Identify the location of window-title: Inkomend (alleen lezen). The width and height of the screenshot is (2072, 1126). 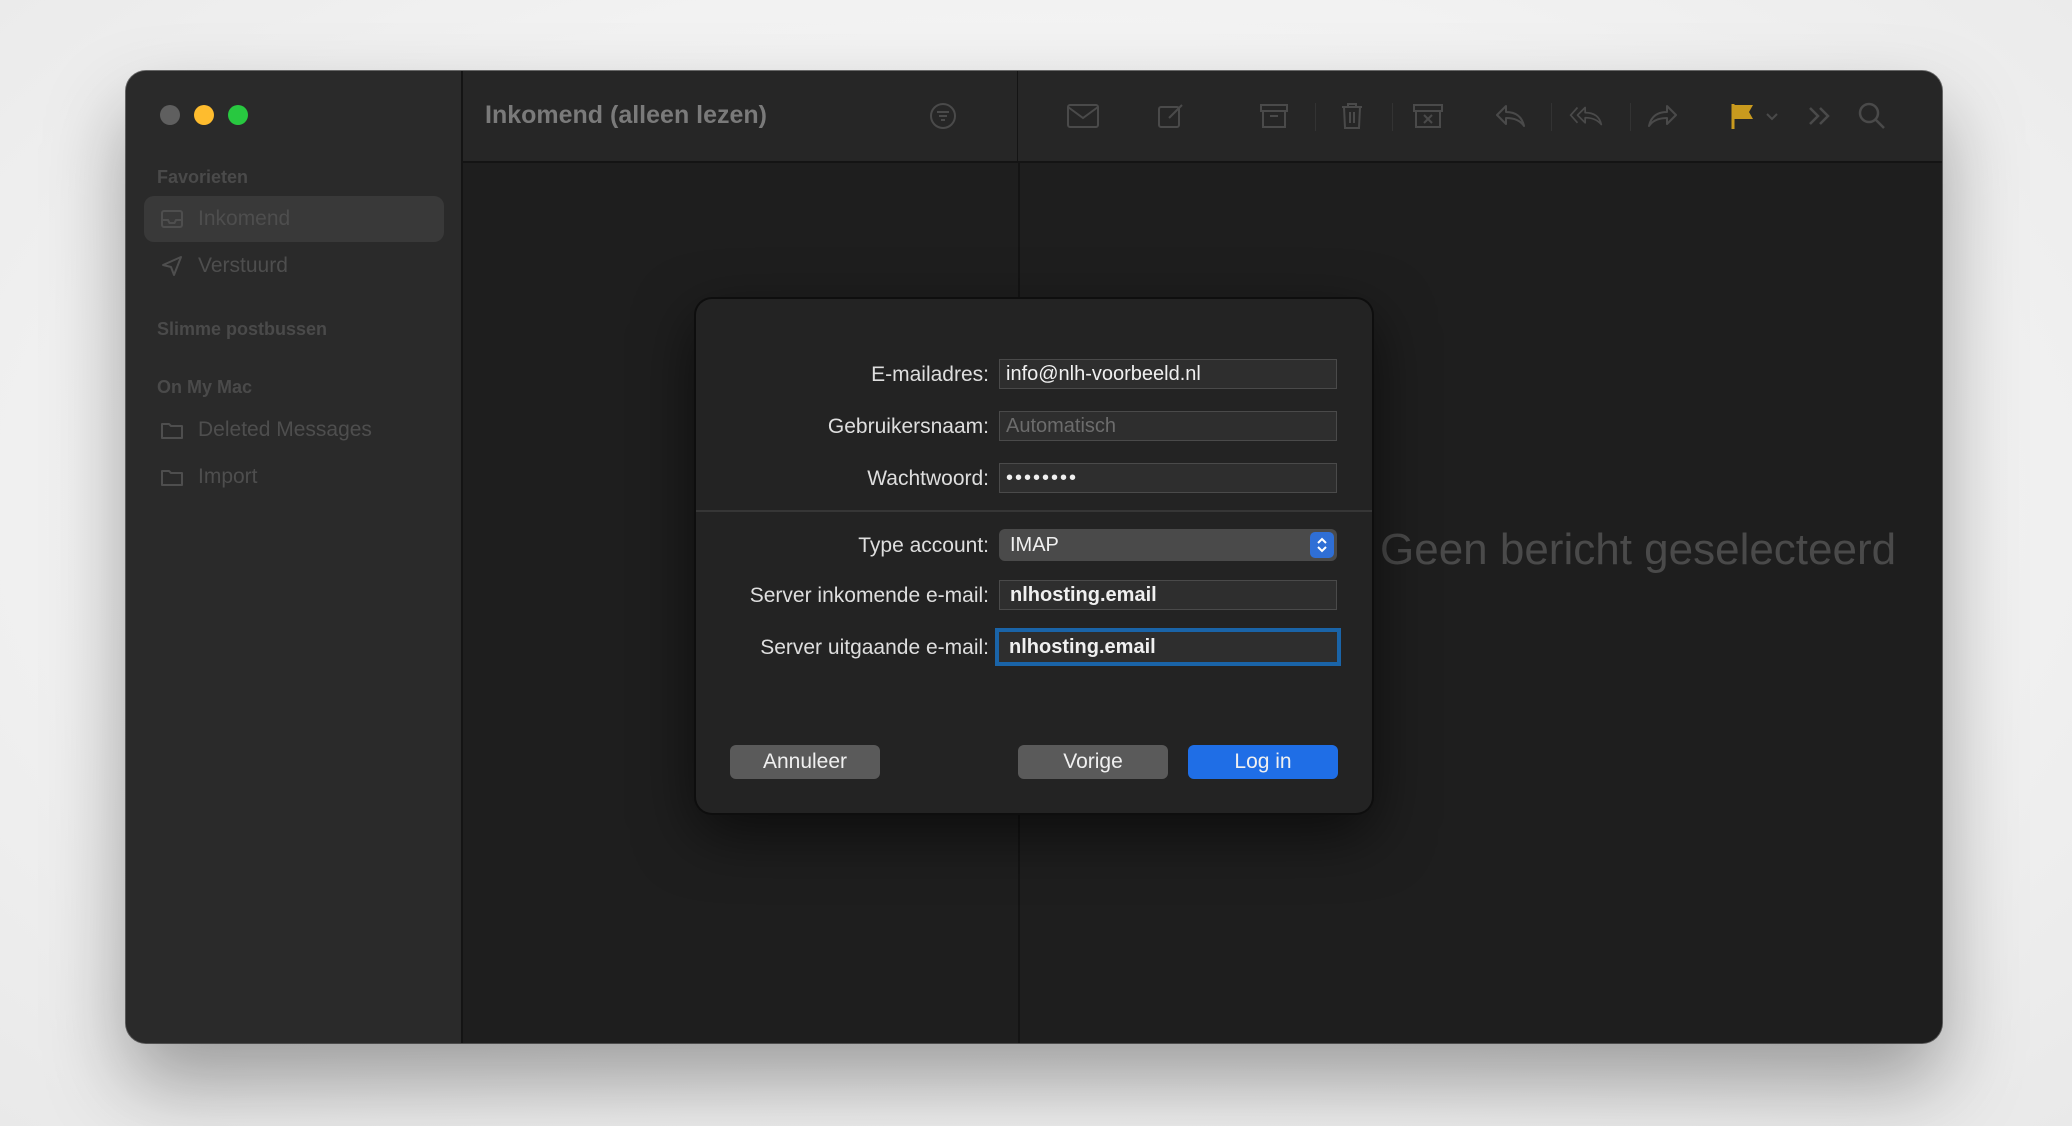
(626, 115).